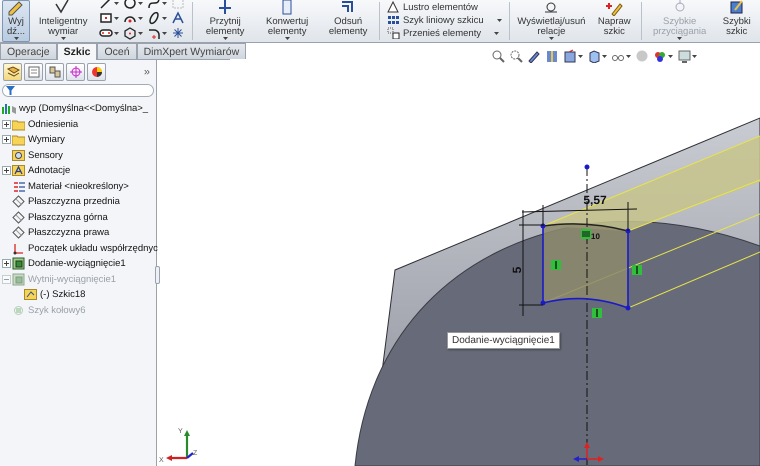  Describe the element at coordinates (444, 20) in the screenshot. I see `toolbar-button: Szyk liniowy szkicu` at that location.